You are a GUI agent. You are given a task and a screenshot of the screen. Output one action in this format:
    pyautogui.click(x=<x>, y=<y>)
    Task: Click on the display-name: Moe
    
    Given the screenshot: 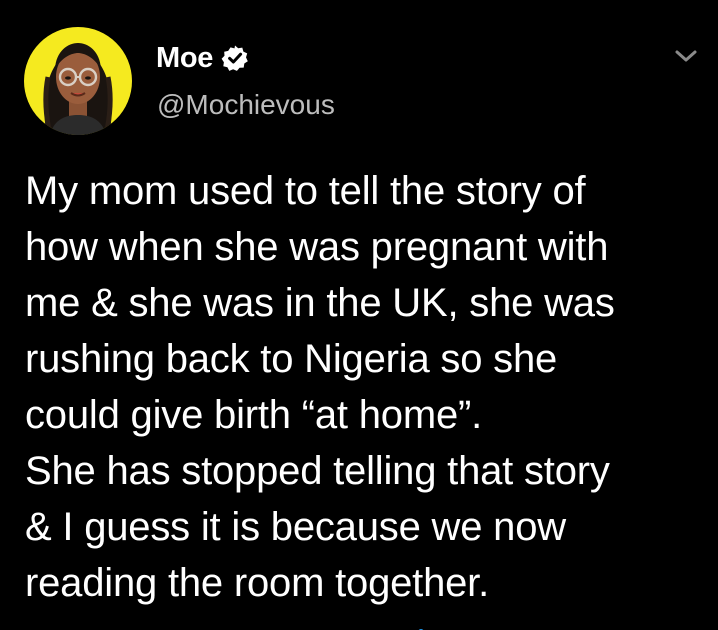 What is the action you would take?
    pyautogui.click(x=184, y=58)
    